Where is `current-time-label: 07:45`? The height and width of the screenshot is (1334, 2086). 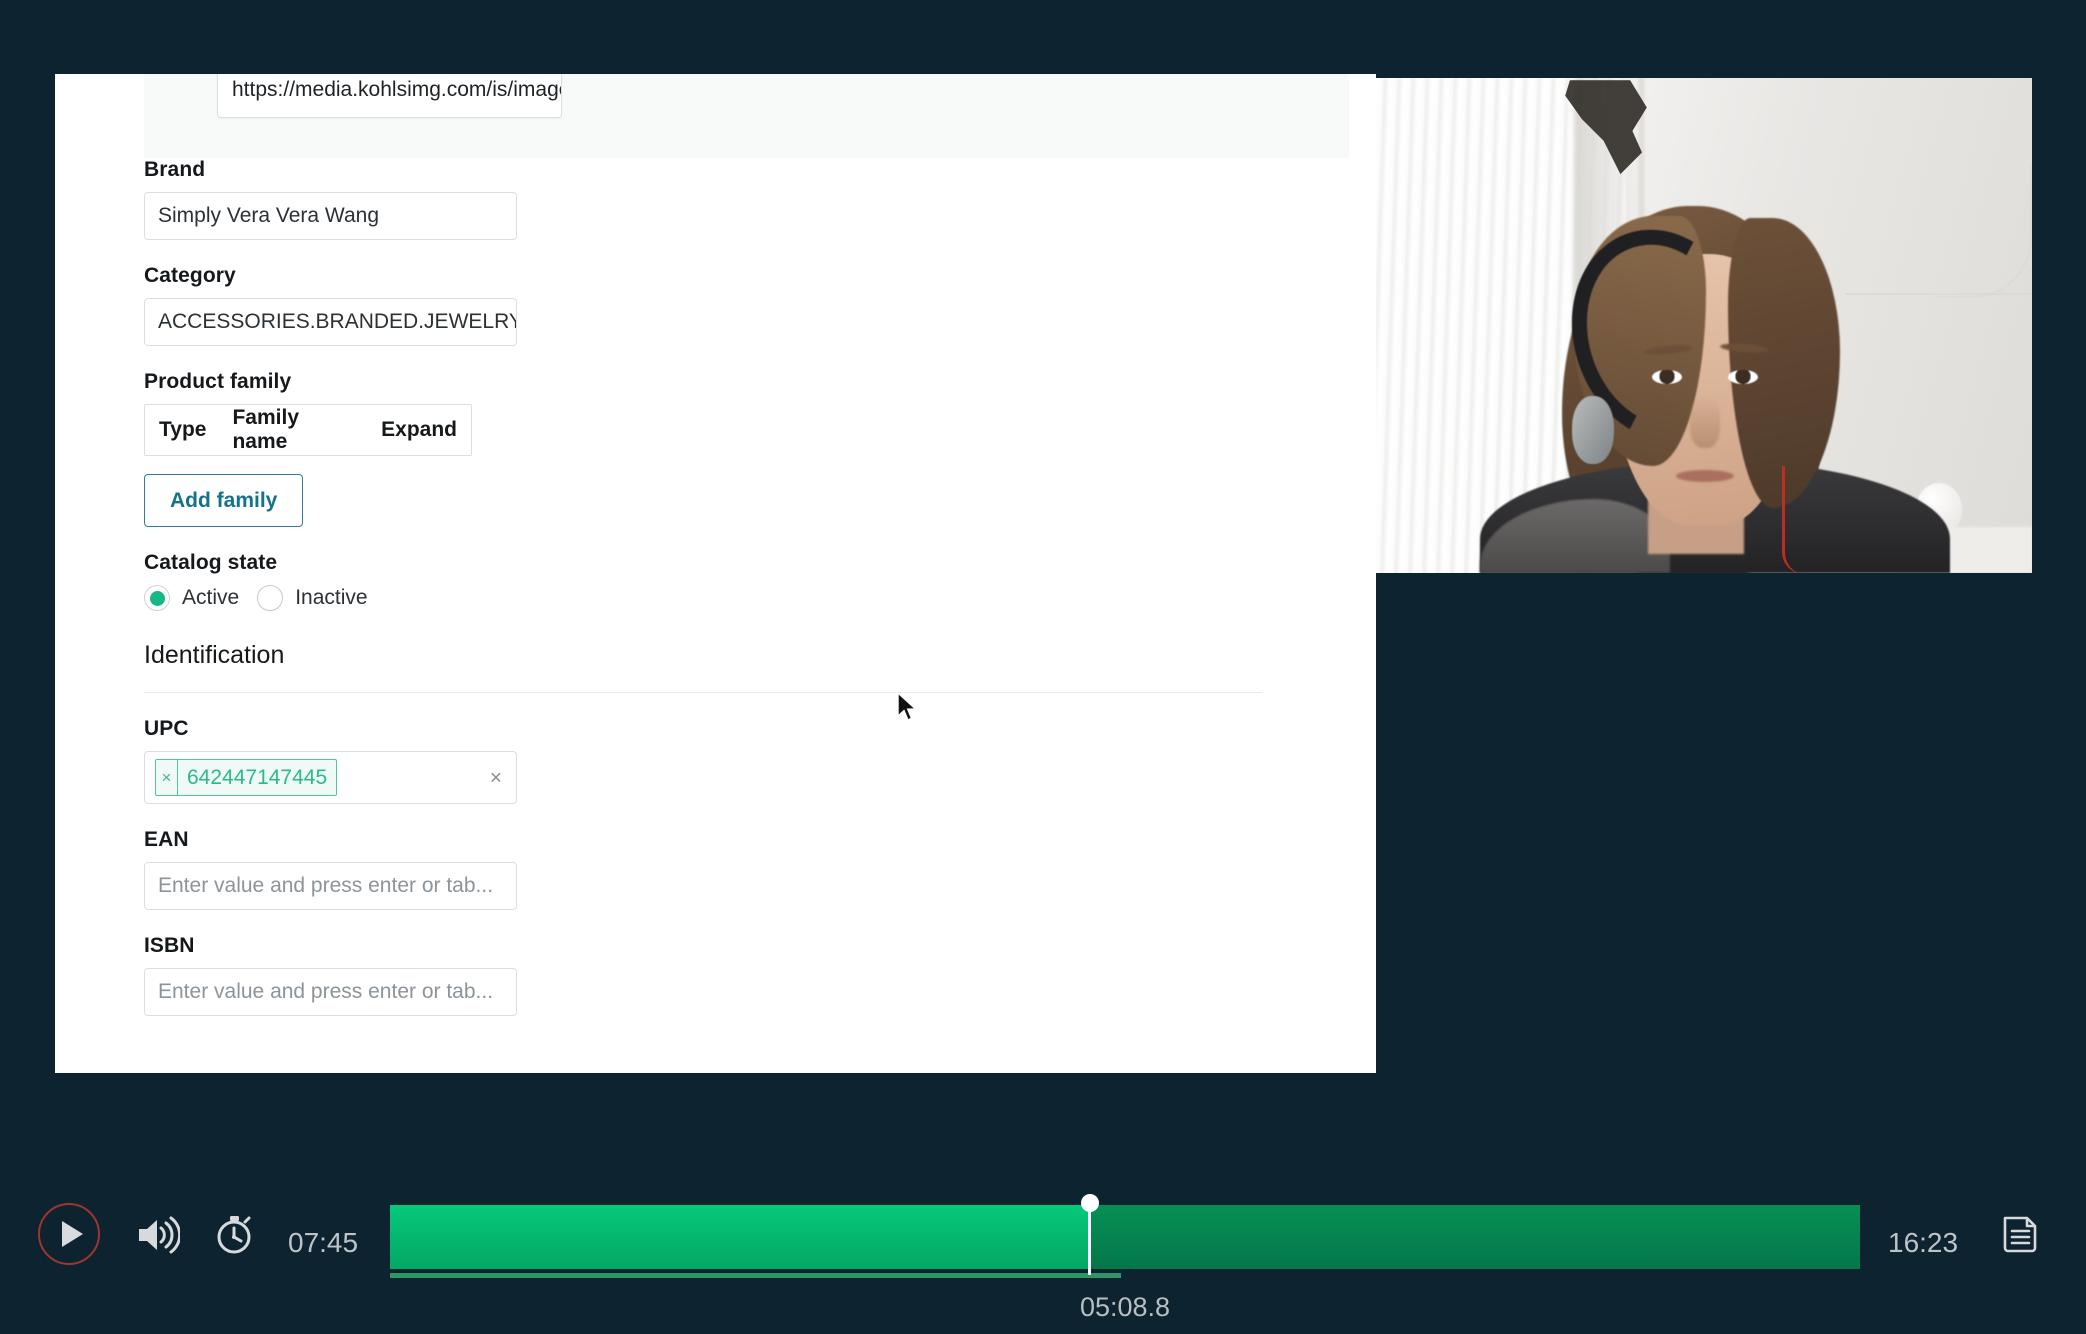 current-time-label: 07:45 is located at coordinates (323, 1242).